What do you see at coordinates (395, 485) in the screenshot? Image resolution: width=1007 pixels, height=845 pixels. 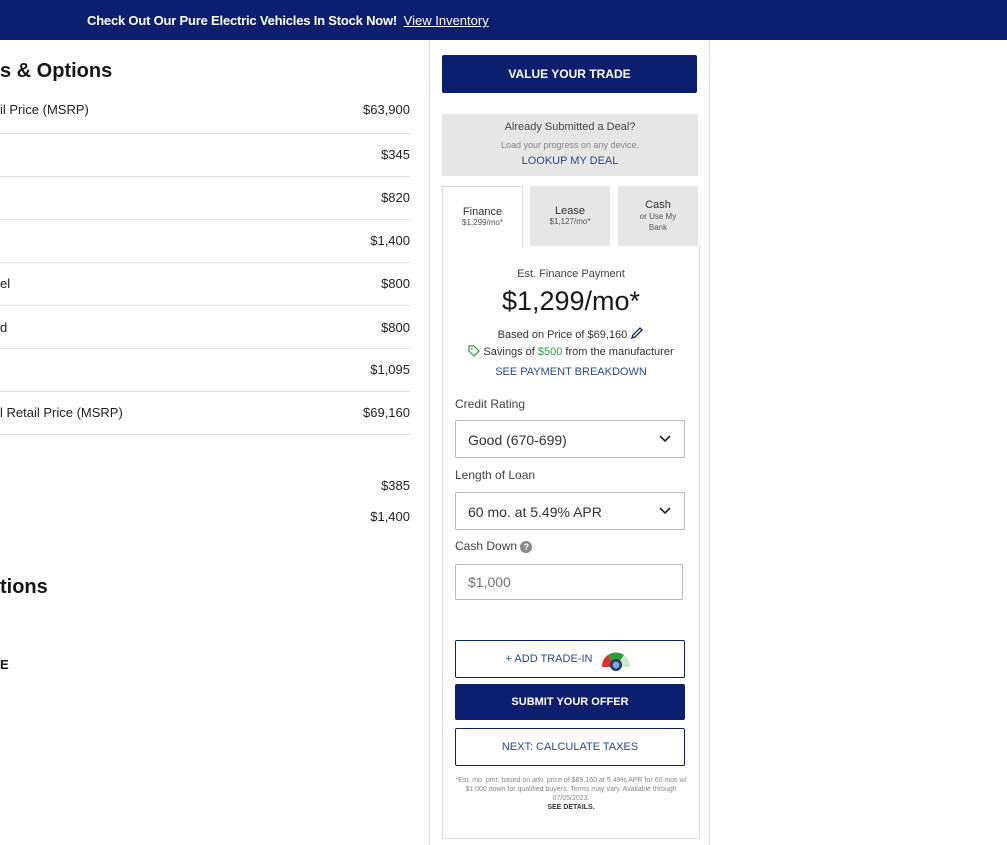 I see `price-row-amount: $385` at bounding box center [395, 485].